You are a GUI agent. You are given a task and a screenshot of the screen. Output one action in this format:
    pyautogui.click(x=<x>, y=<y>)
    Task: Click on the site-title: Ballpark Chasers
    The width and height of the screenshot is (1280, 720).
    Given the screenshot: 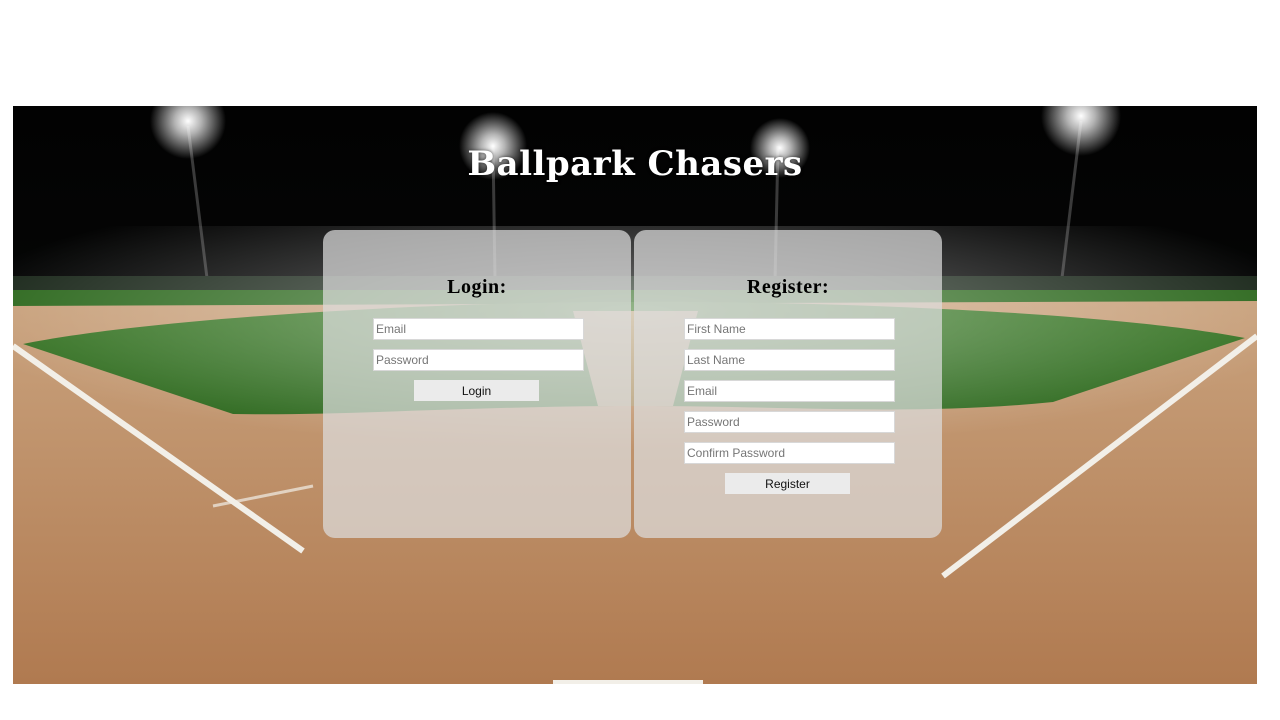 What is the action you would take?
    pyautogui.click(x=635, y=164)
    